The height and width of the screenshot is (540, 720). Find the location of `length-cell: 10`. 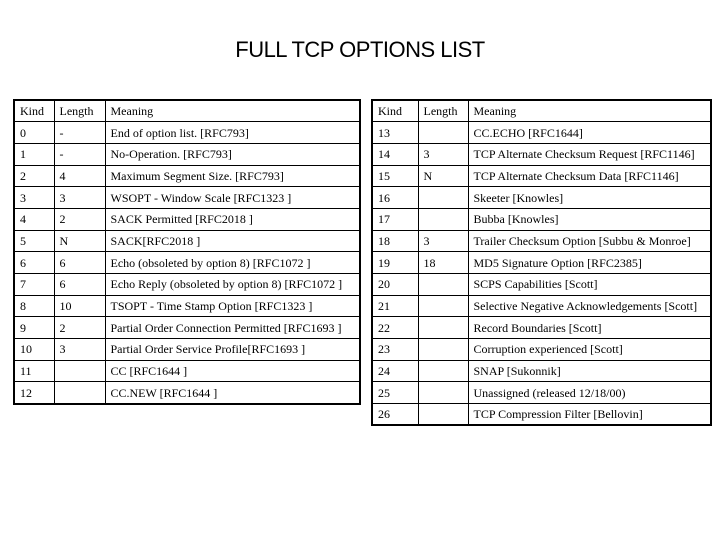

length-cell: 10 is located at coordinates (79, 306).